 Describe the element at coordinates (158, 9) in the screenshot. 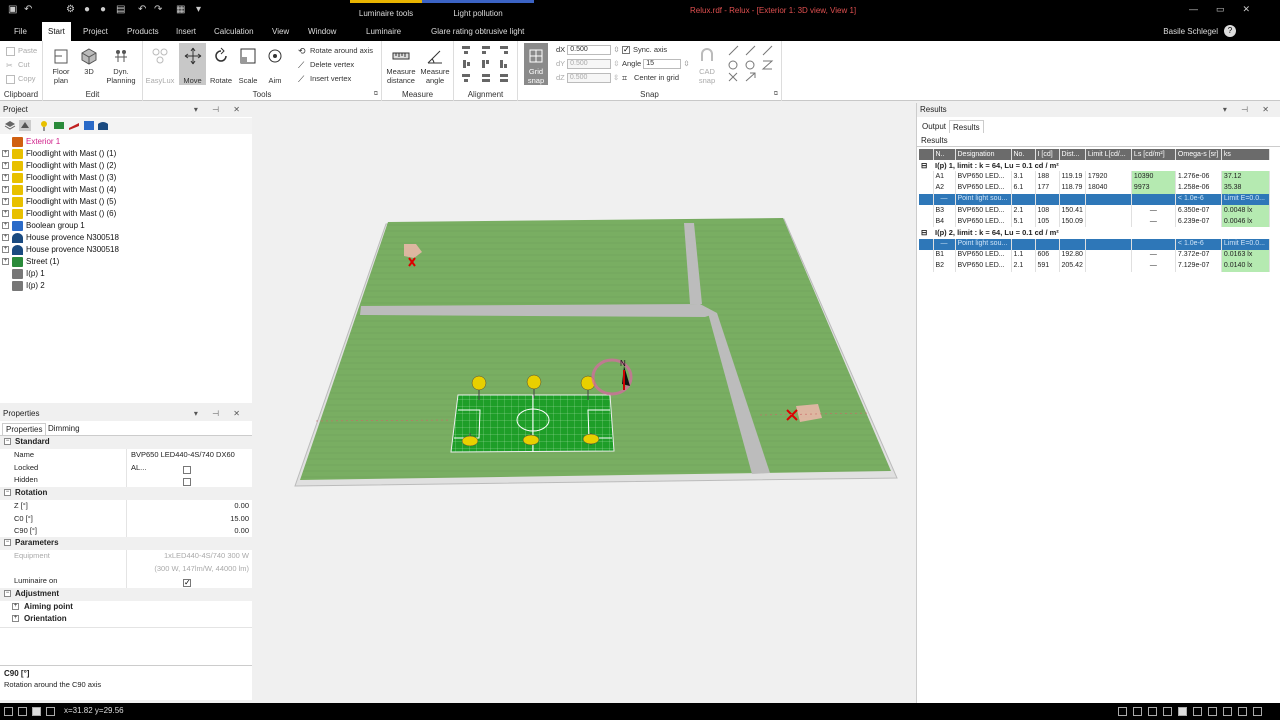

I see `redo-arrow-icon: ↷` at that location.